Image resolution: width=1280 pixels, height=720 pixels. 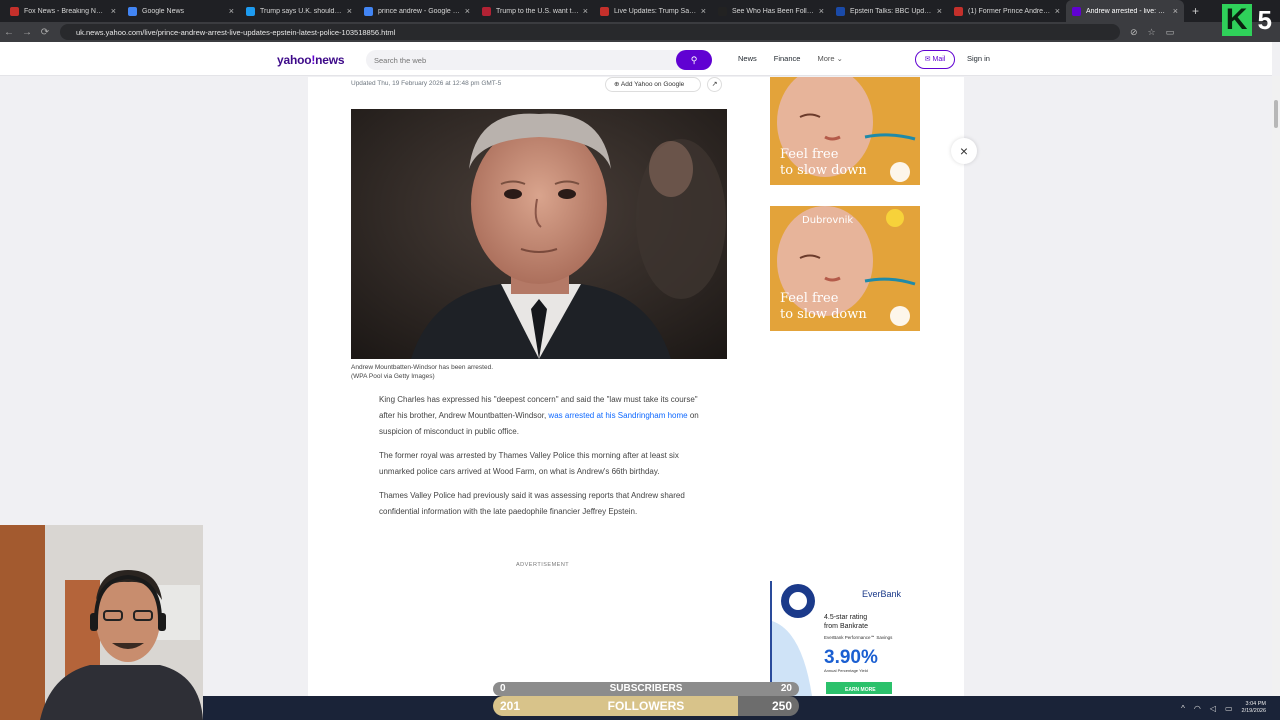 I want to click on followers-goal-bar: 201 FOLLOWERS 250, so click(x=646, y=706).